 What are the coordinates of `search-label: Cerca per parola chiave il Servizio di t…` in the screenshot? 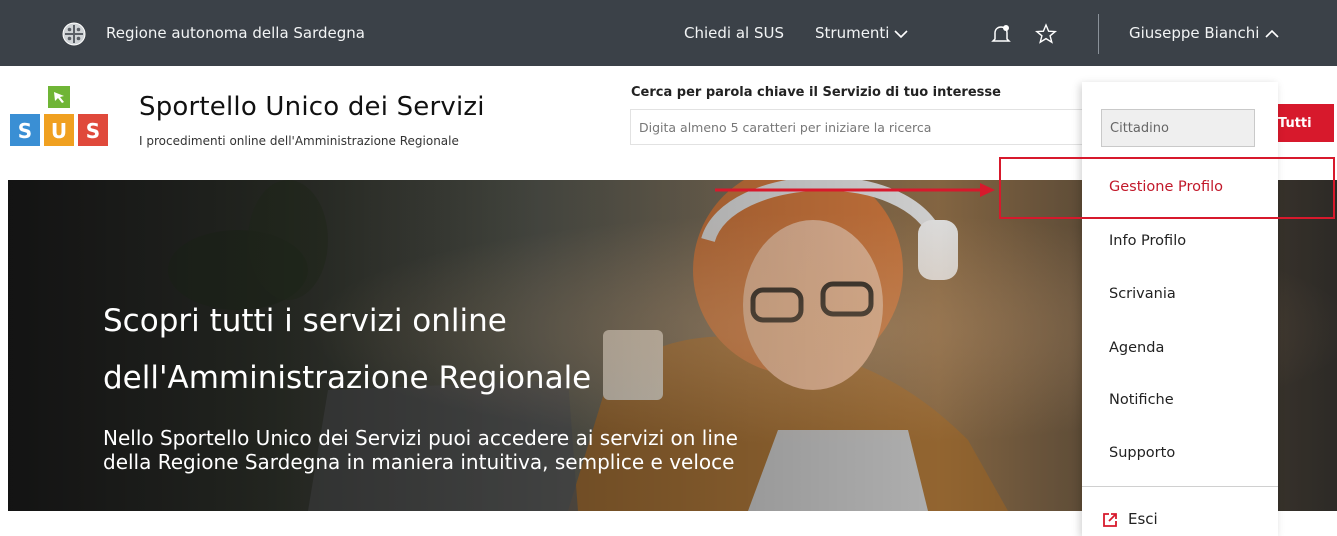 It's located at (816, 92).